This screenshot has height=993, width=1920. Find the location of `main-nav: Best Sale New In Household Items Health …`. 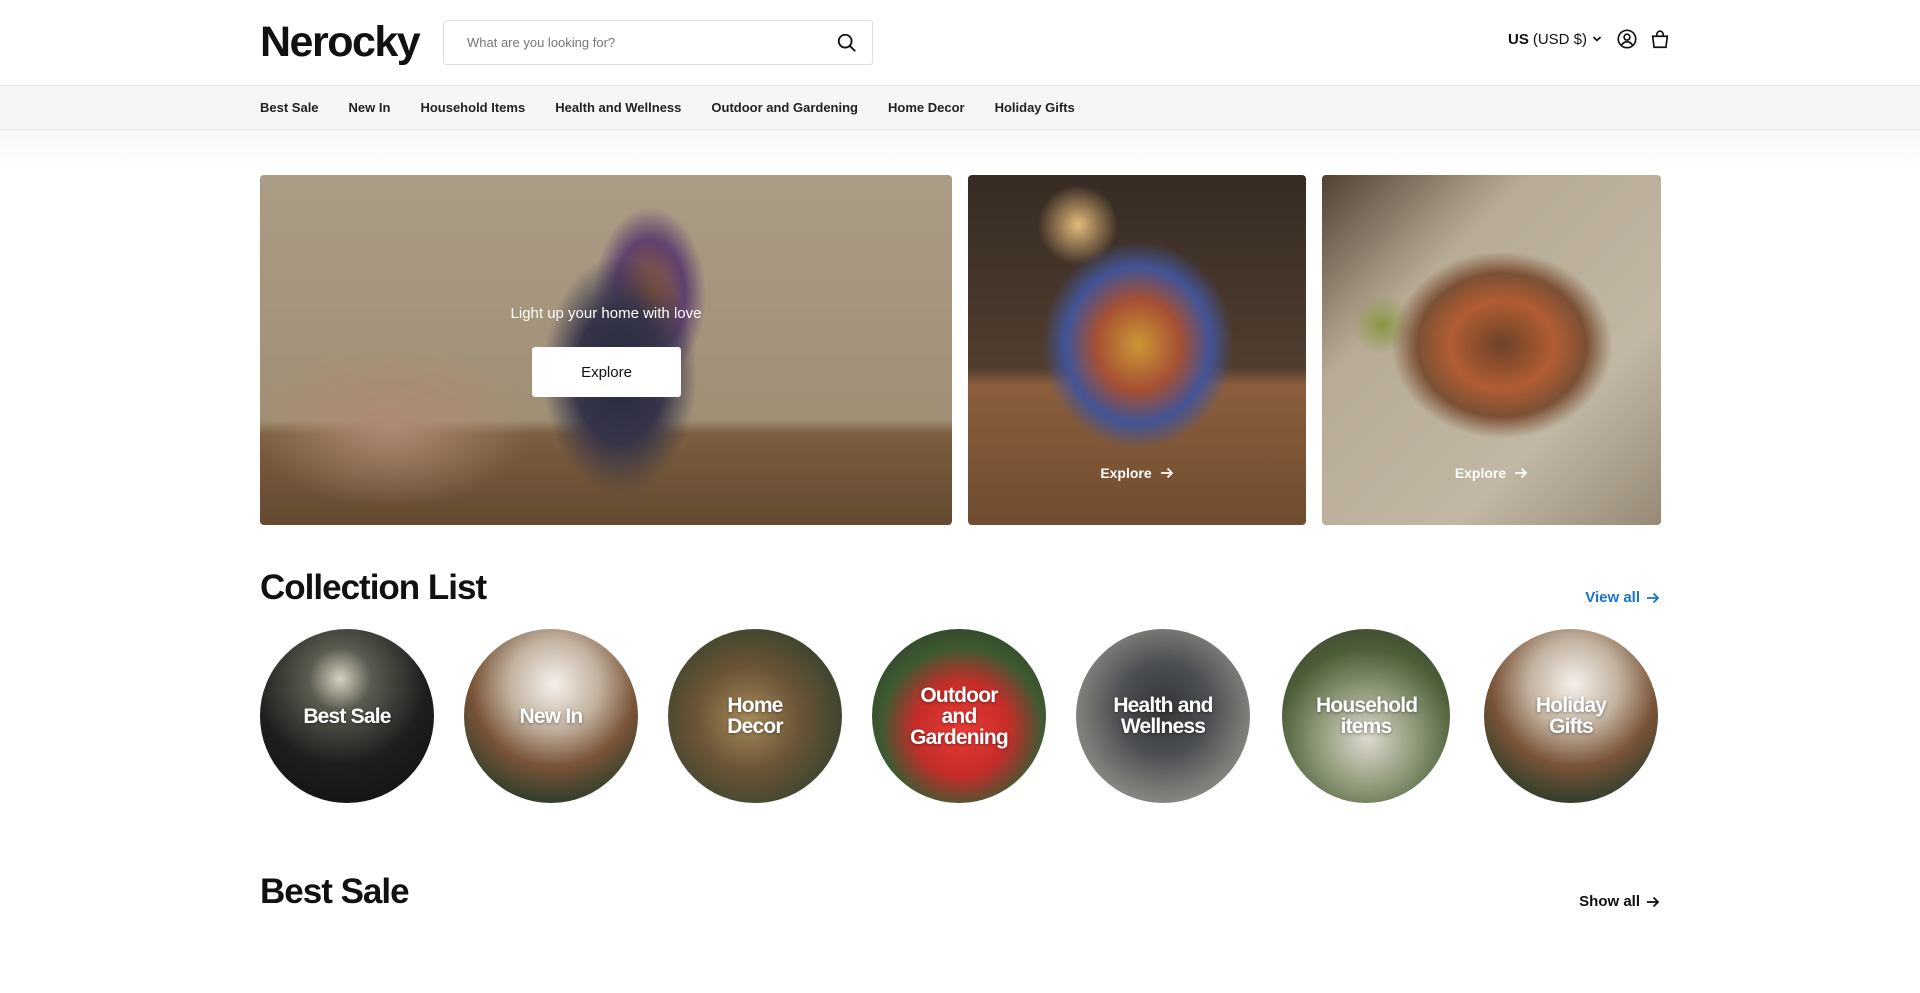

main-nav: Best Sale New In Household Items Health … is located at coordinates (960, 108).